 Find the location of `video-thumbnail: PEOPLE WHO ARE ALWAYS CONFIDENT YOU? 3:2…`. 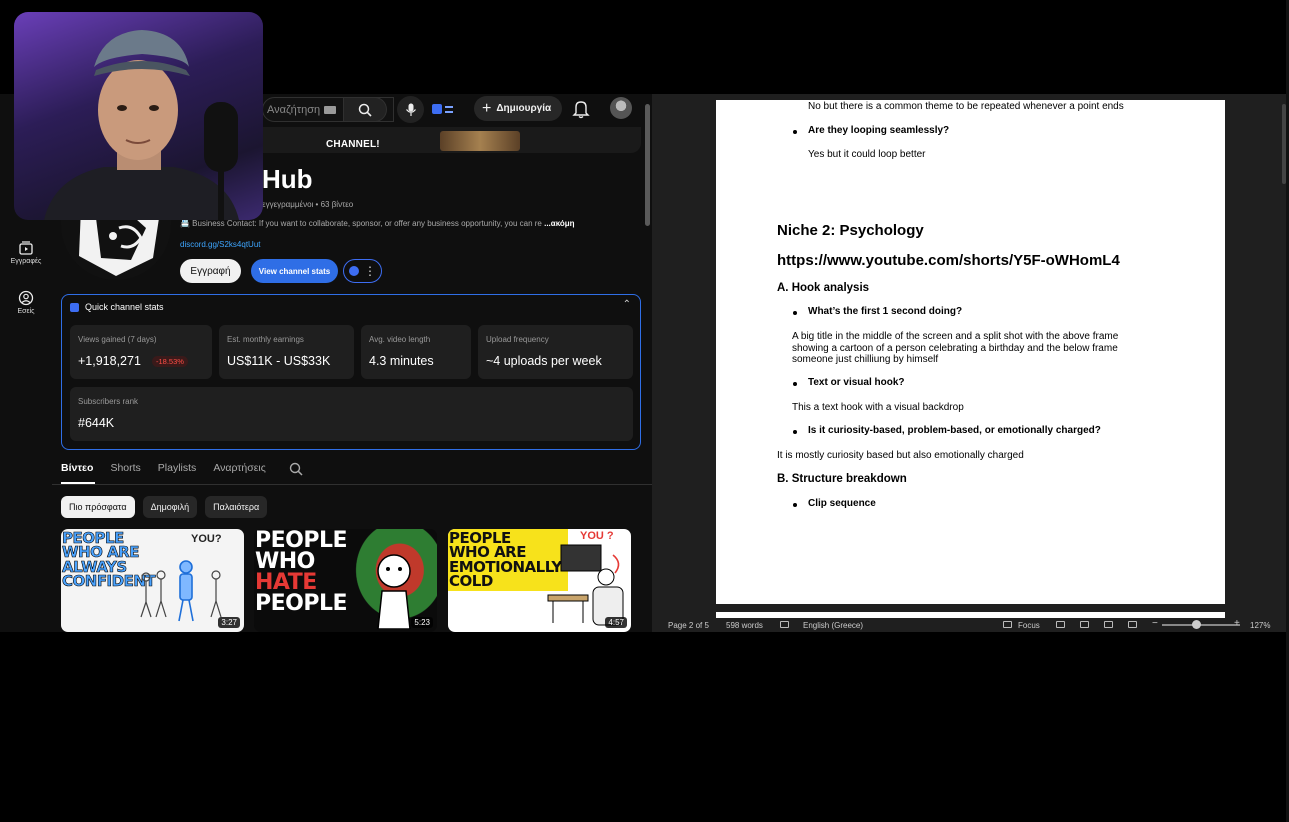

video-thumbnail: PEOPLE WHO ARE ALWAYS CONFIDENT YOU? 3:2… is located at coordinates (152, 580).